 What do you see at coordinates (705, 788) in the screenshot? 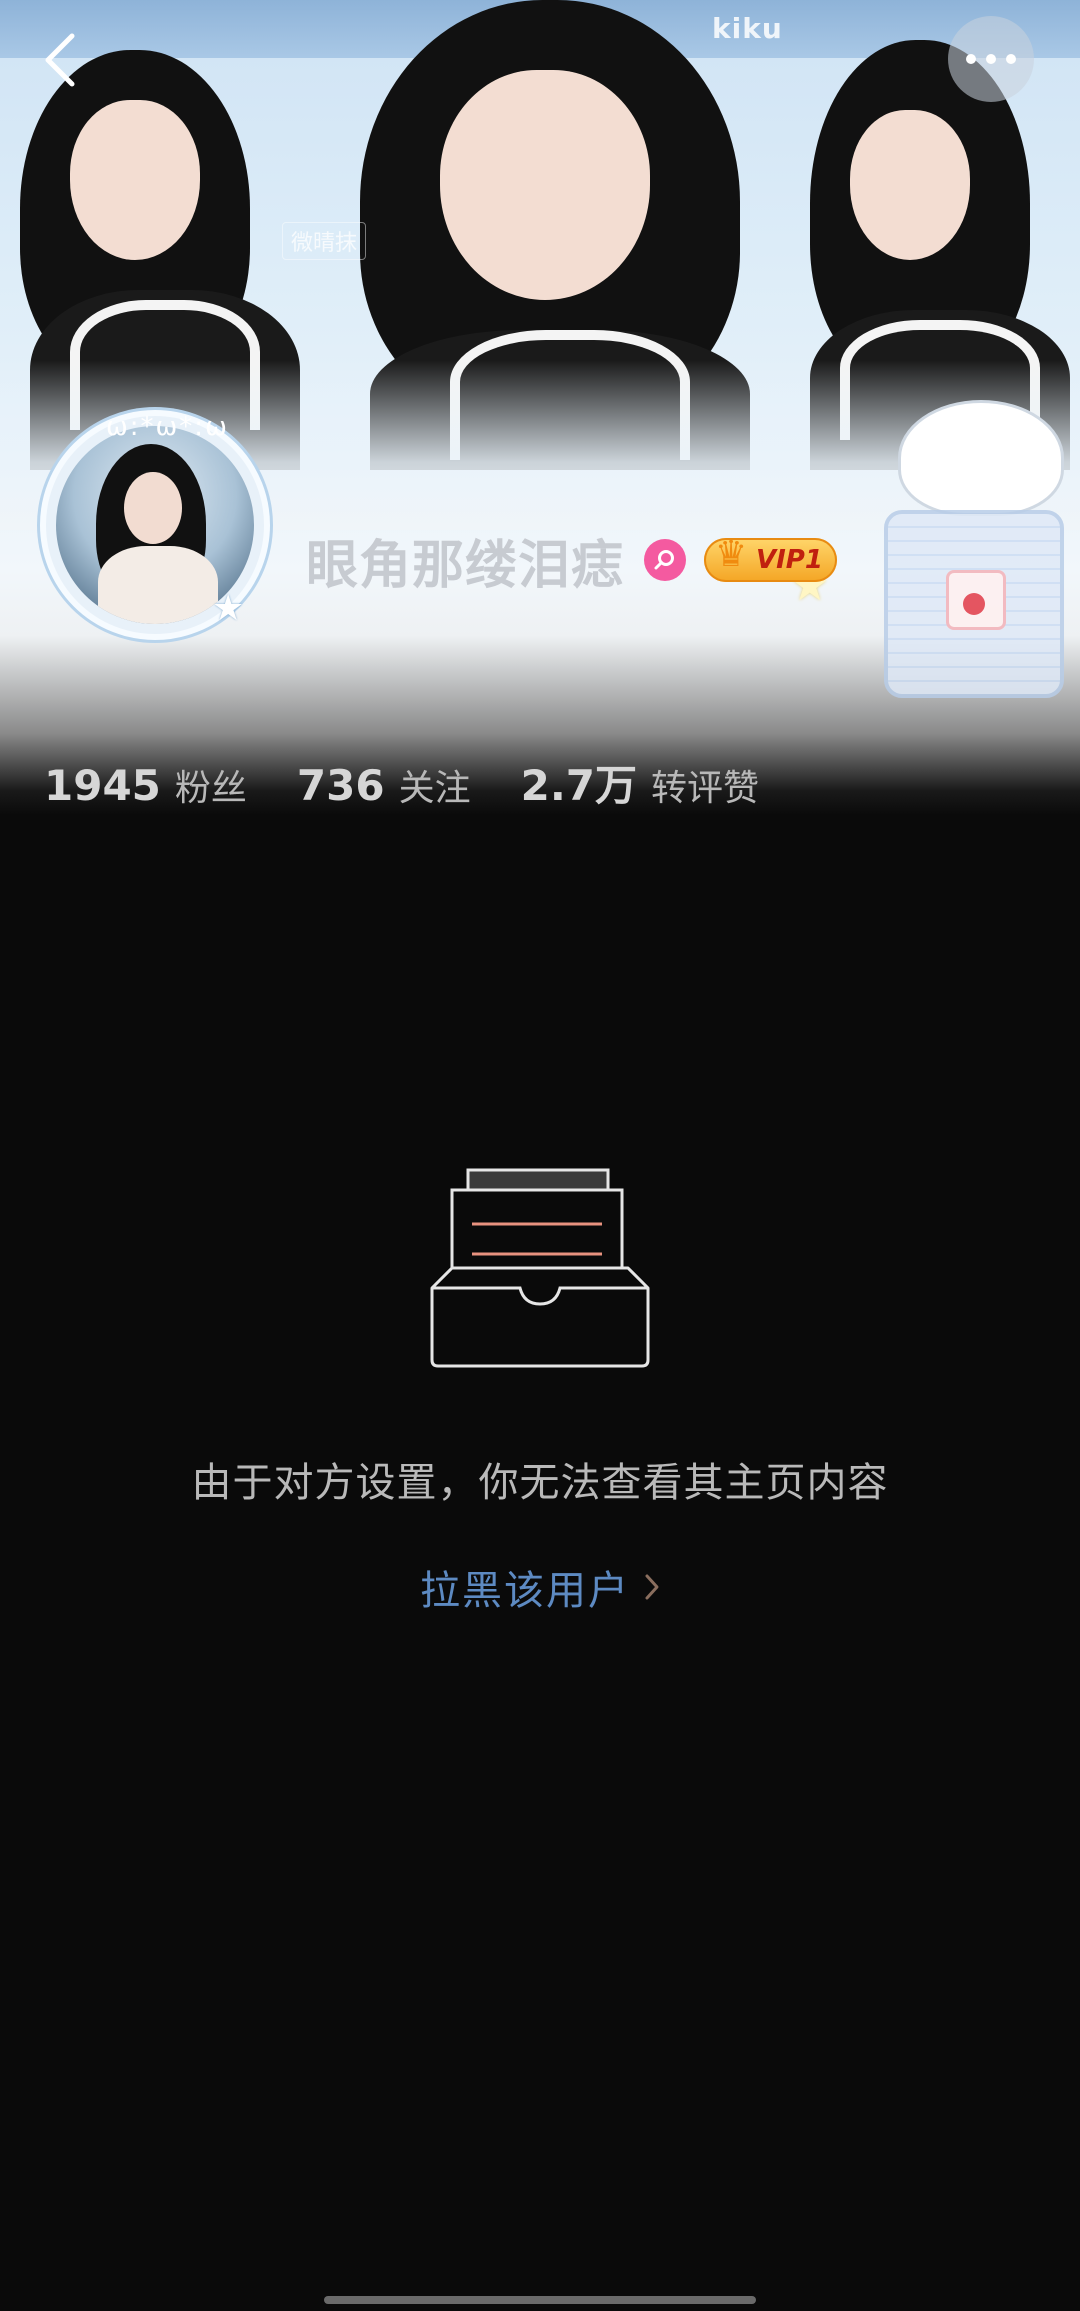
I see `stat-label: 转评赞` at bounding box center [705, 788].